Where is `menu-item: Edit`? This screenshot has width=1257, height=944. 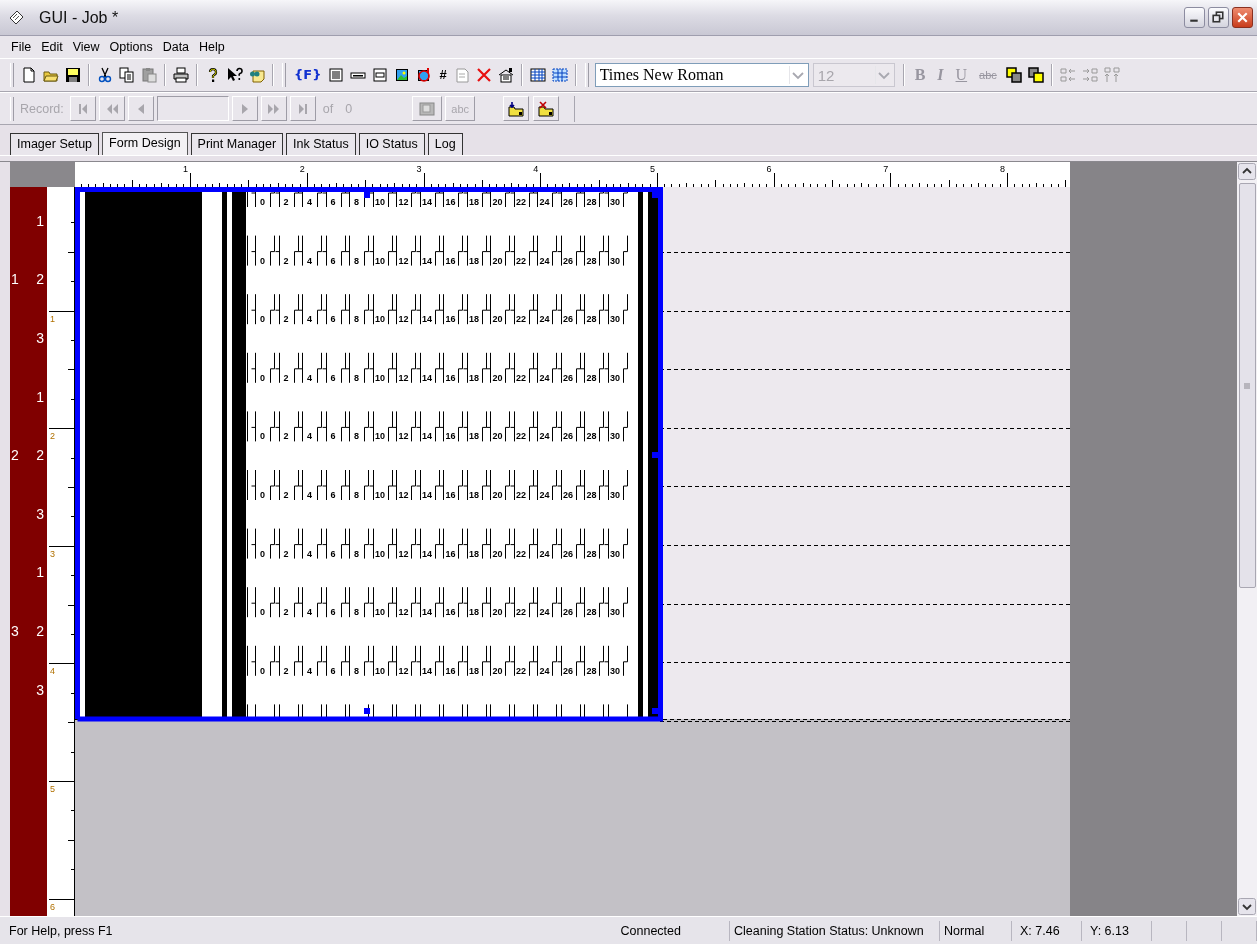
menu-item: Edit is located at coordinates (52, 47).